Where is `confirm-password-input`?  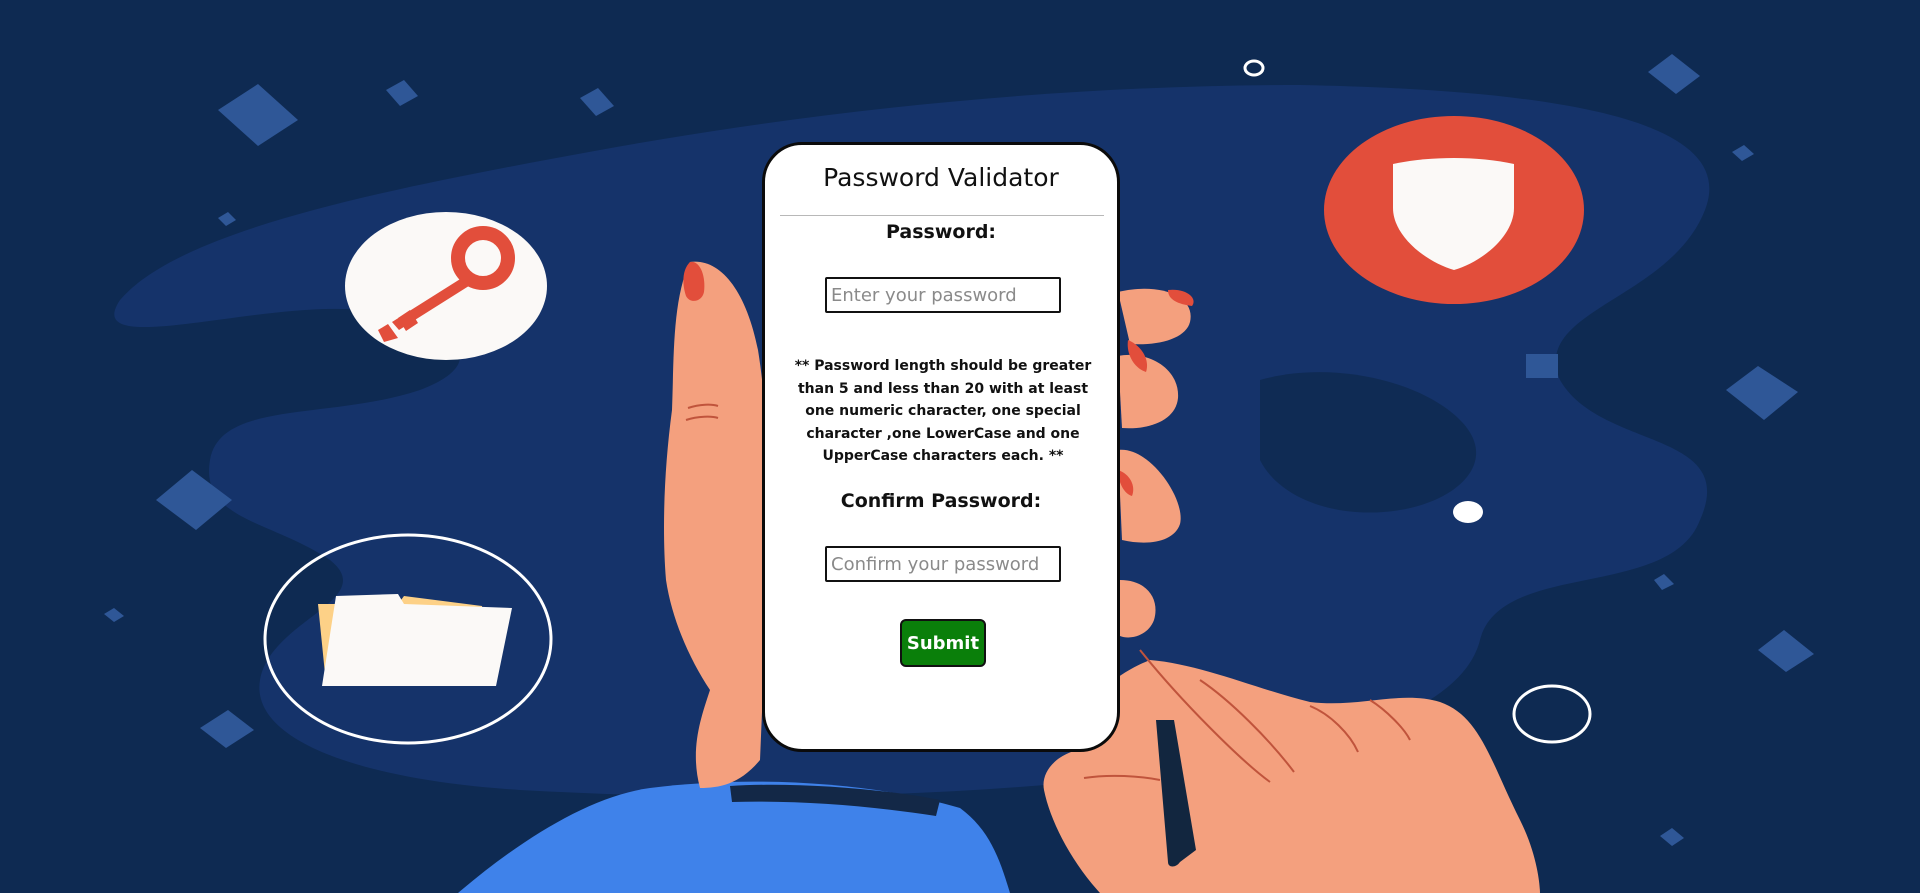 confirm-password-input is located at coordinates (943, 564).